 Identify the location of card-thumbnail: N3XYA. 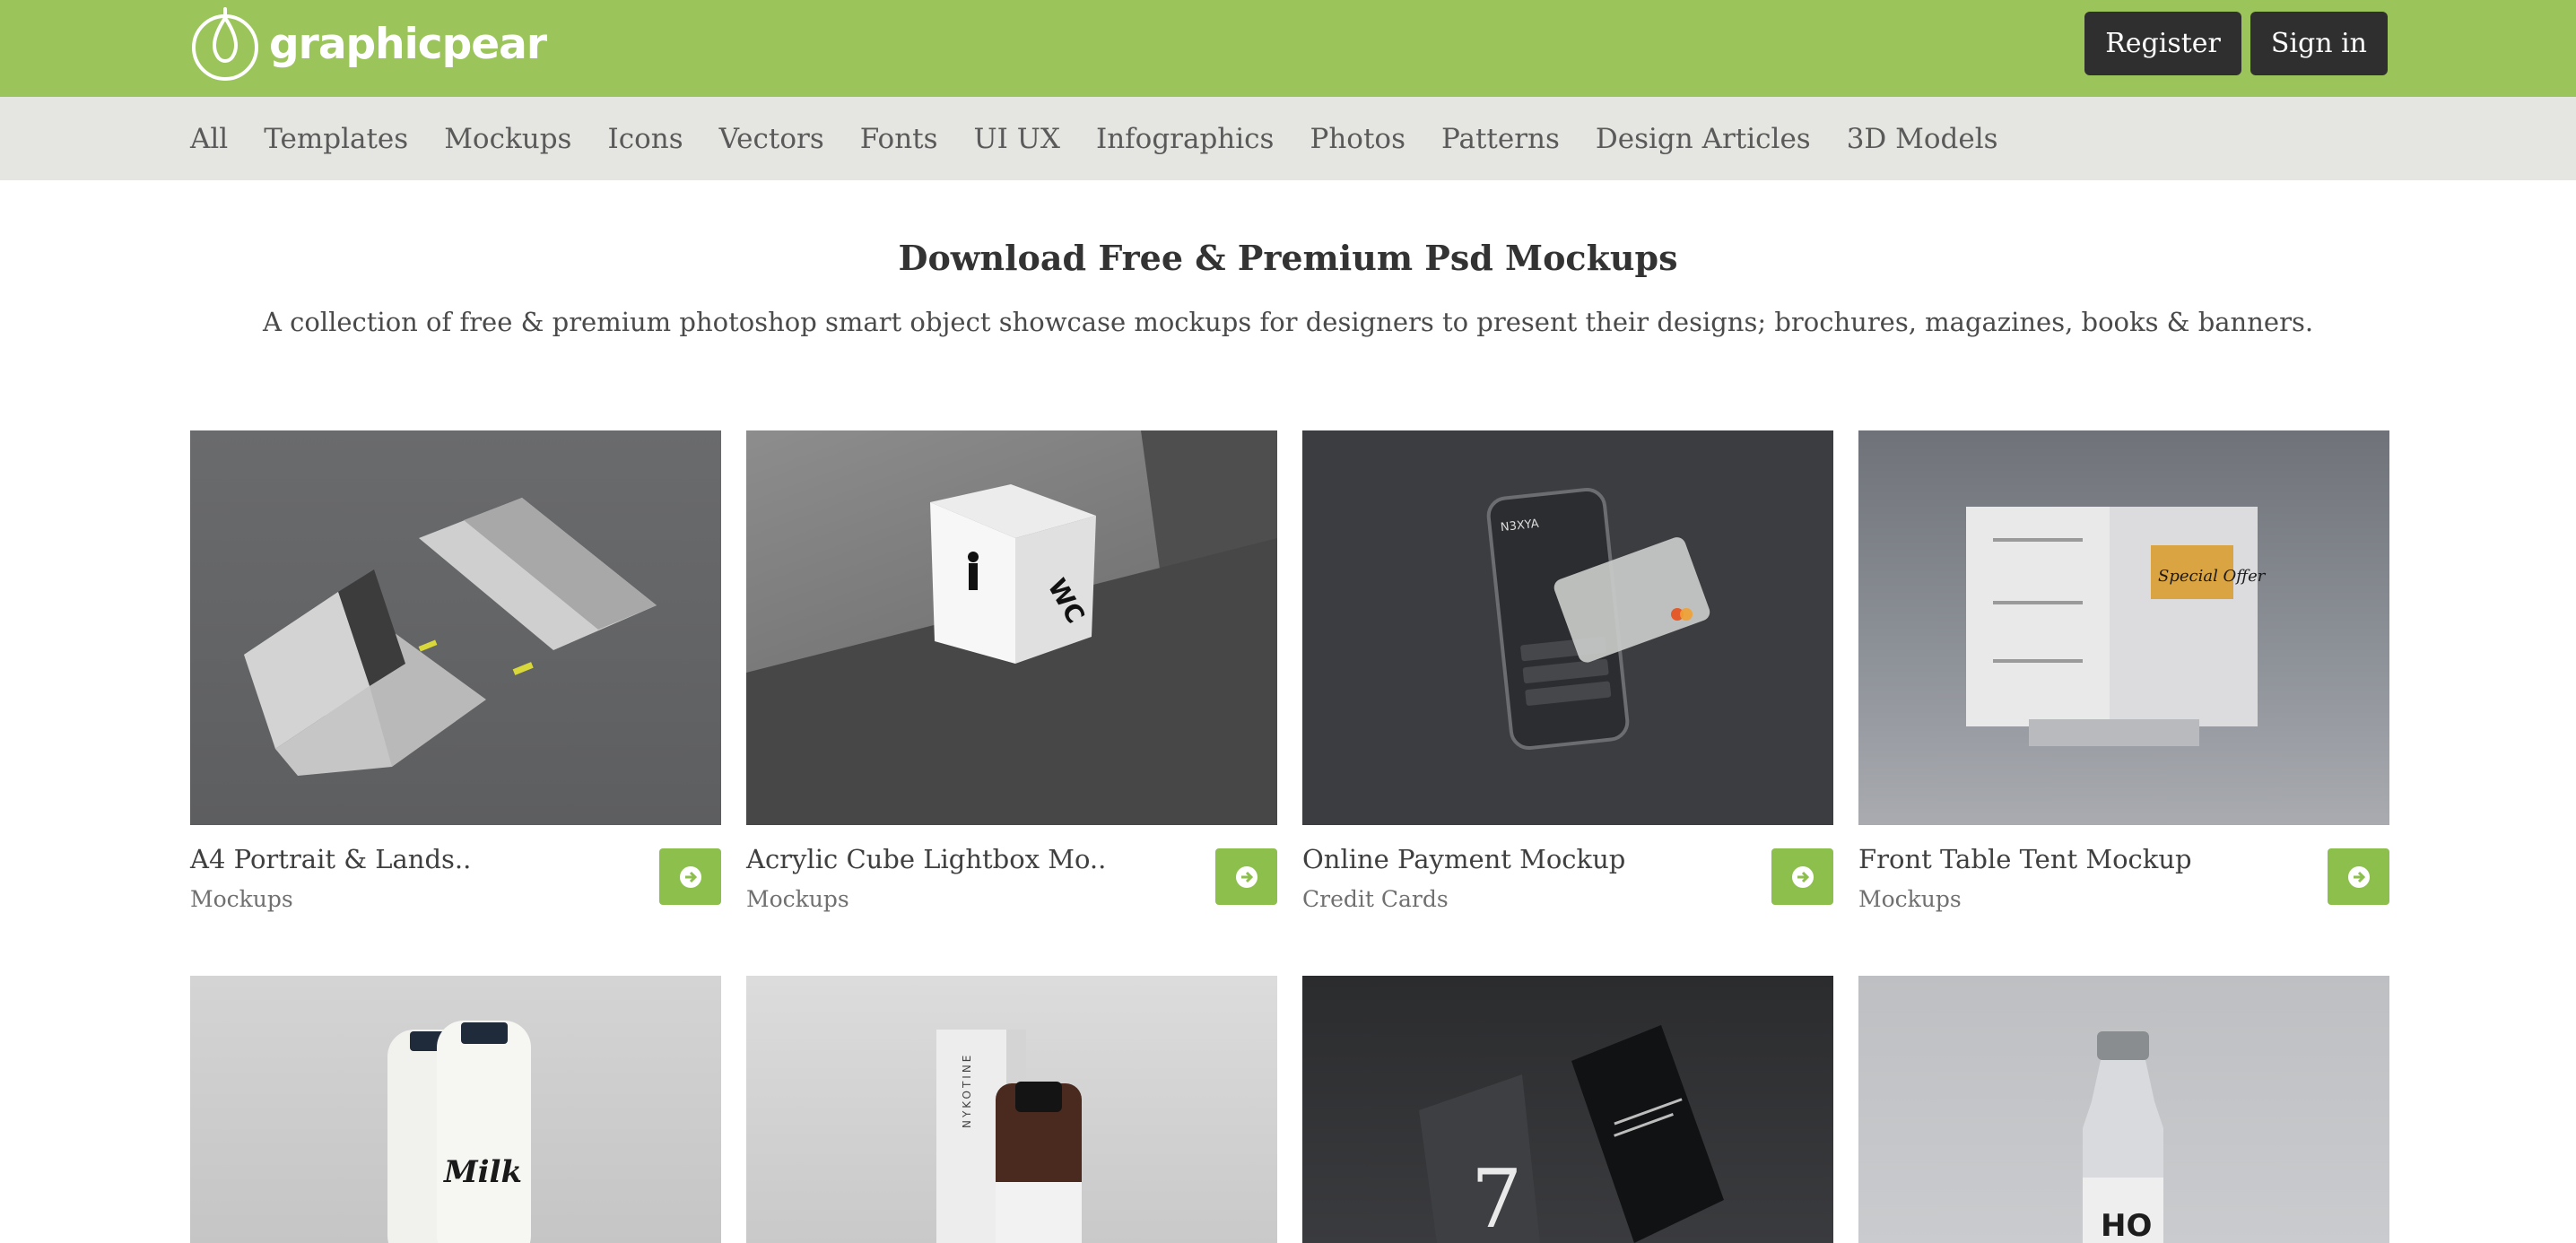
(1567, 627).